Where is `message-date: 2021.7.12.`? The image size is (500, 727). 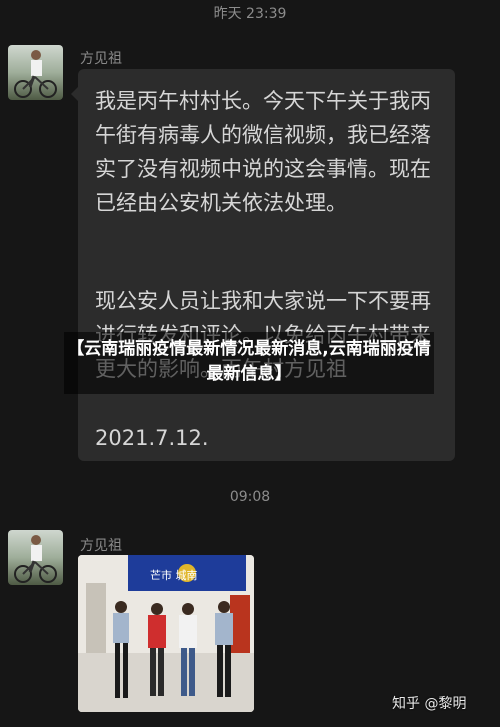 message-date: 2021.7.12. is located at coordinates (152, 438).